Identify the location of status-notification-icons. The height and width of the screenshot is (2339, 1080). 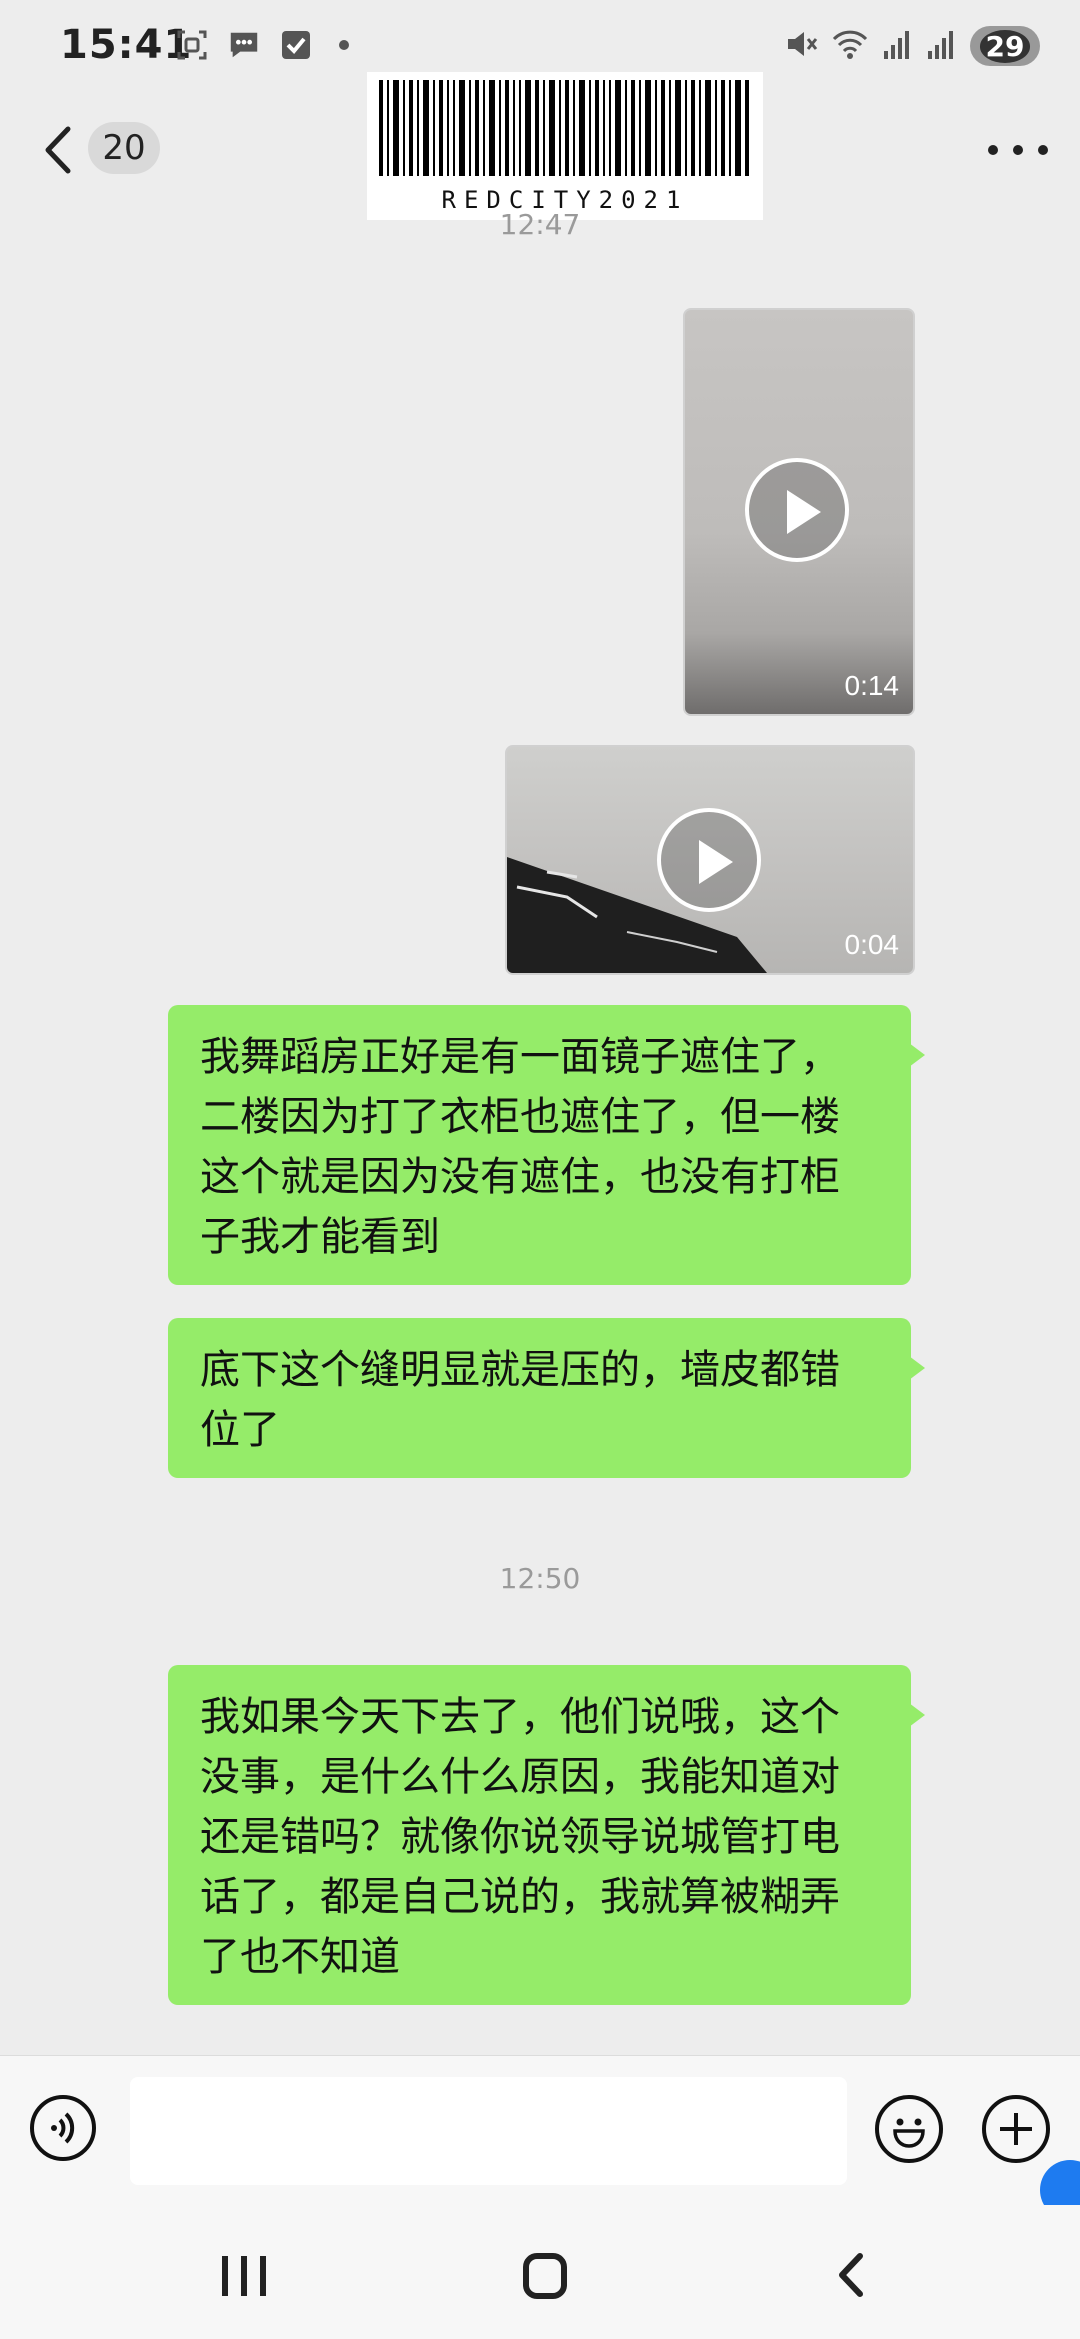
(262, 45).